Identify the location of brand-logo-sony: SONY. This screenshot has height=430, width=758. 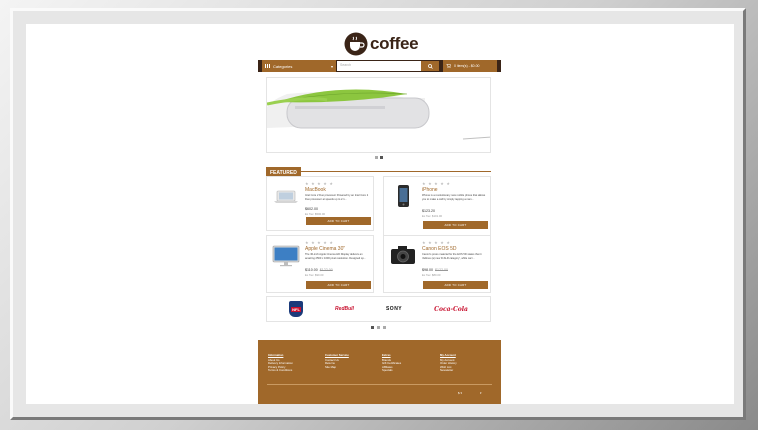
(394, 309).